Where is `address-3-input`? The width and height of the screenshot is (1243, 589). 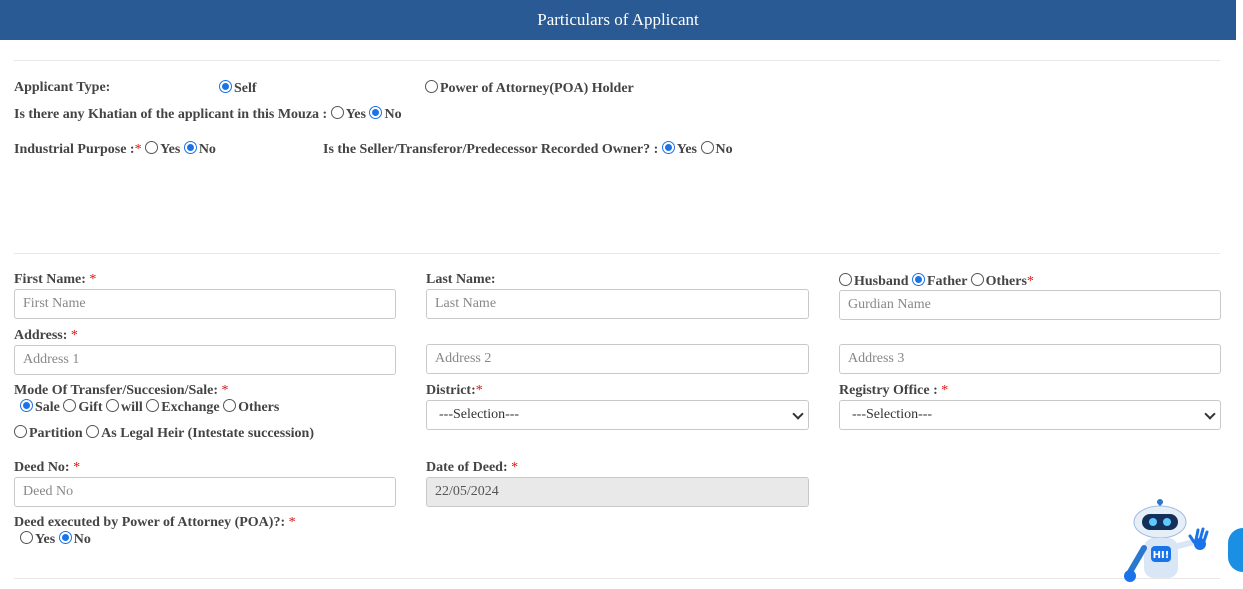
address-3-input is located at coordinates (1030, 359).